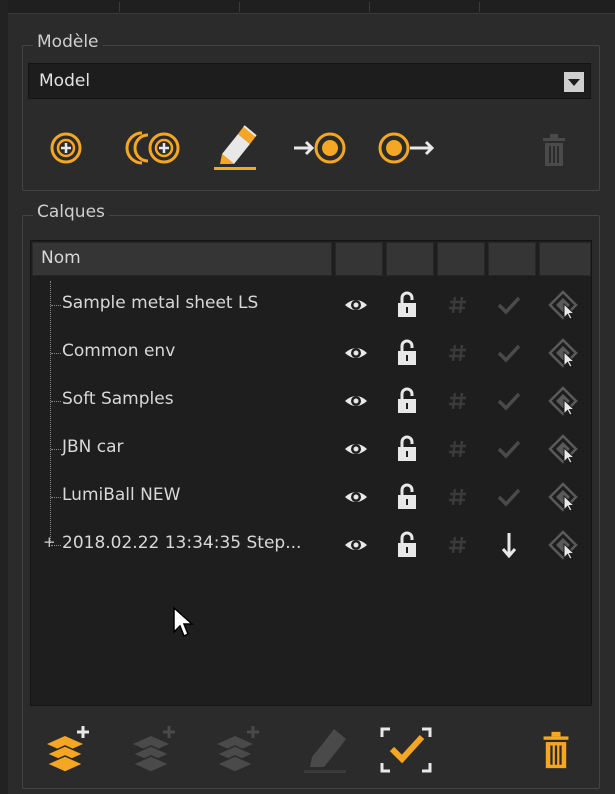 The width and height of the screenshot is (615, 794). What do you see at coordinates (121, 495) in the screenshot?
I see `layer-name: LumiBall NEW` at bounding box center [121, 495].